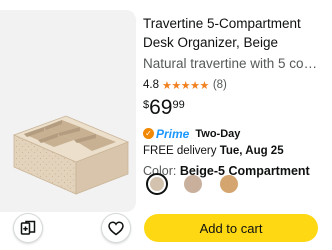 The image size is (332, 250). Describe the element at coordinates (218, 133) in the screenshot. I see `prime-two-day-label: Two-Day` at that location.